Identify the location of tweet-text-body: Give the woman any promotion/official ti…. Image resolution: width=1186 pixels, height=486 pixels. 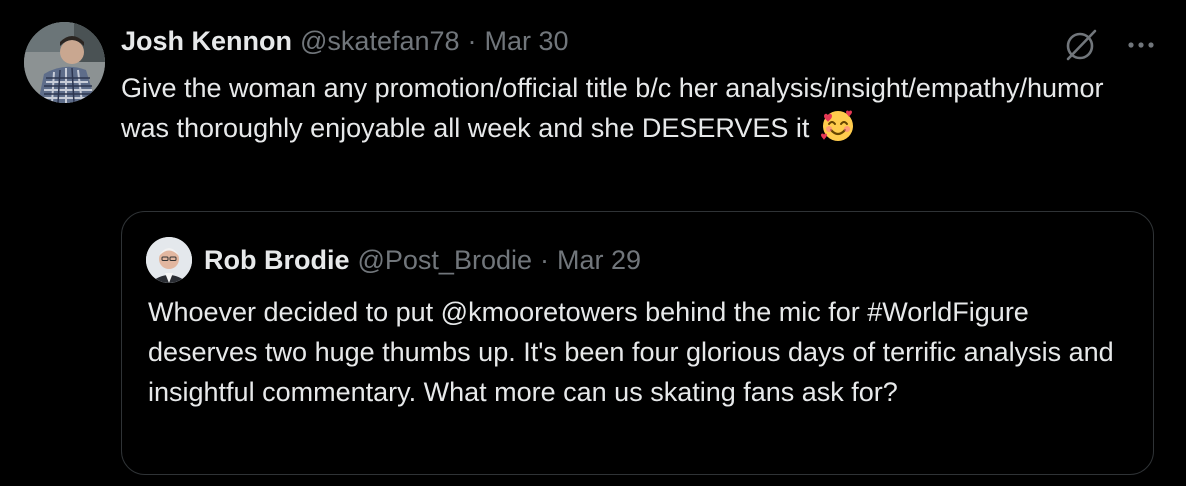
(612, 108).